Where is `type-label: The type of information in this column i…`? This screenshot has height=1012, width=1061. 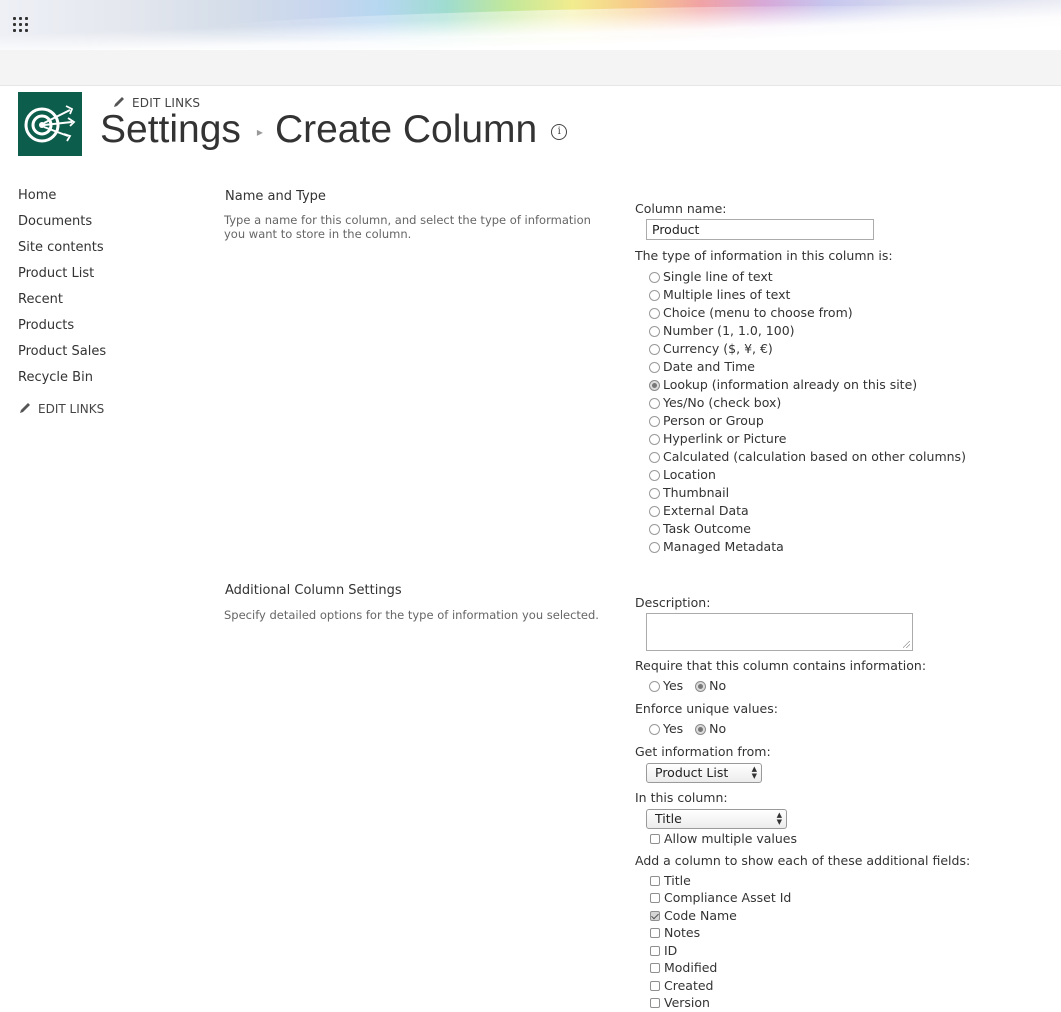 type-label: The type of information in this column i… is located at coordinates (764, 255).